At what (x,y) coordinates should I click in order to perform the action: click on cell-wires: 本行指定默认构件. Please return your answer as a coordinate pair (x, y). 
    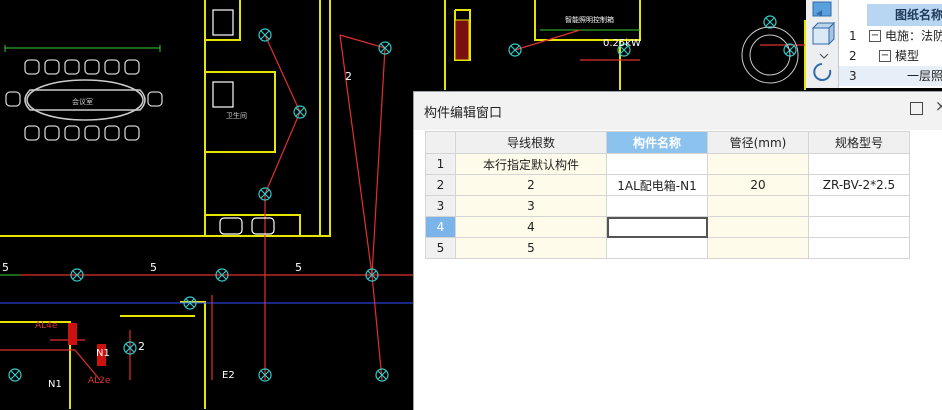
    Looking at the image, I should click on (531, 164).